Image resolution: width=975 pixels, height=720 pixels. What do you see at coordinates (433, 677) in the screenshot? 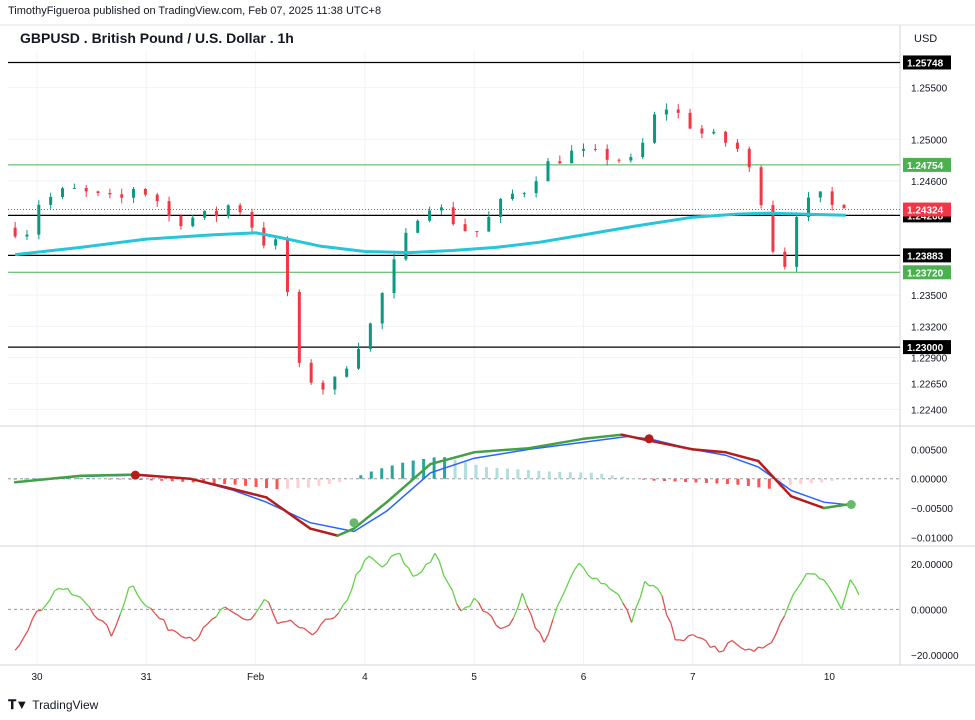
I see `time-axis-layer: 30 31 Feb 4 5 6 7 10` at bounding box center [433, 677].